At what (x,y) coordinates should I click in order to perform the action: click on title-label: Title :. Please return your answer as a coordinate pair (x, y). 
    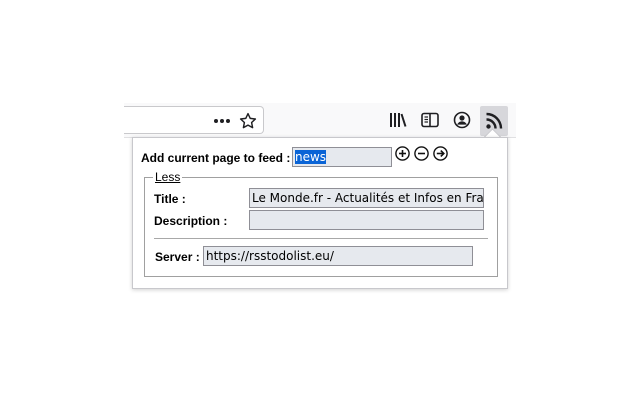
    Looking at the image, I should click on (170, 199).